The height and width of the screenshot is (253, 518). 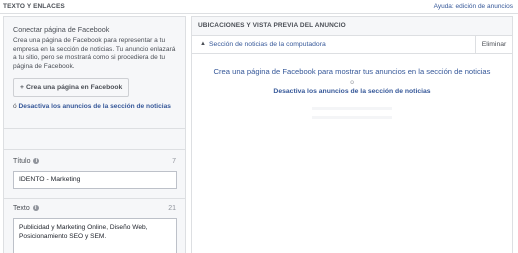 I want to click on text-label: Texto, so click(x=21, y=208).